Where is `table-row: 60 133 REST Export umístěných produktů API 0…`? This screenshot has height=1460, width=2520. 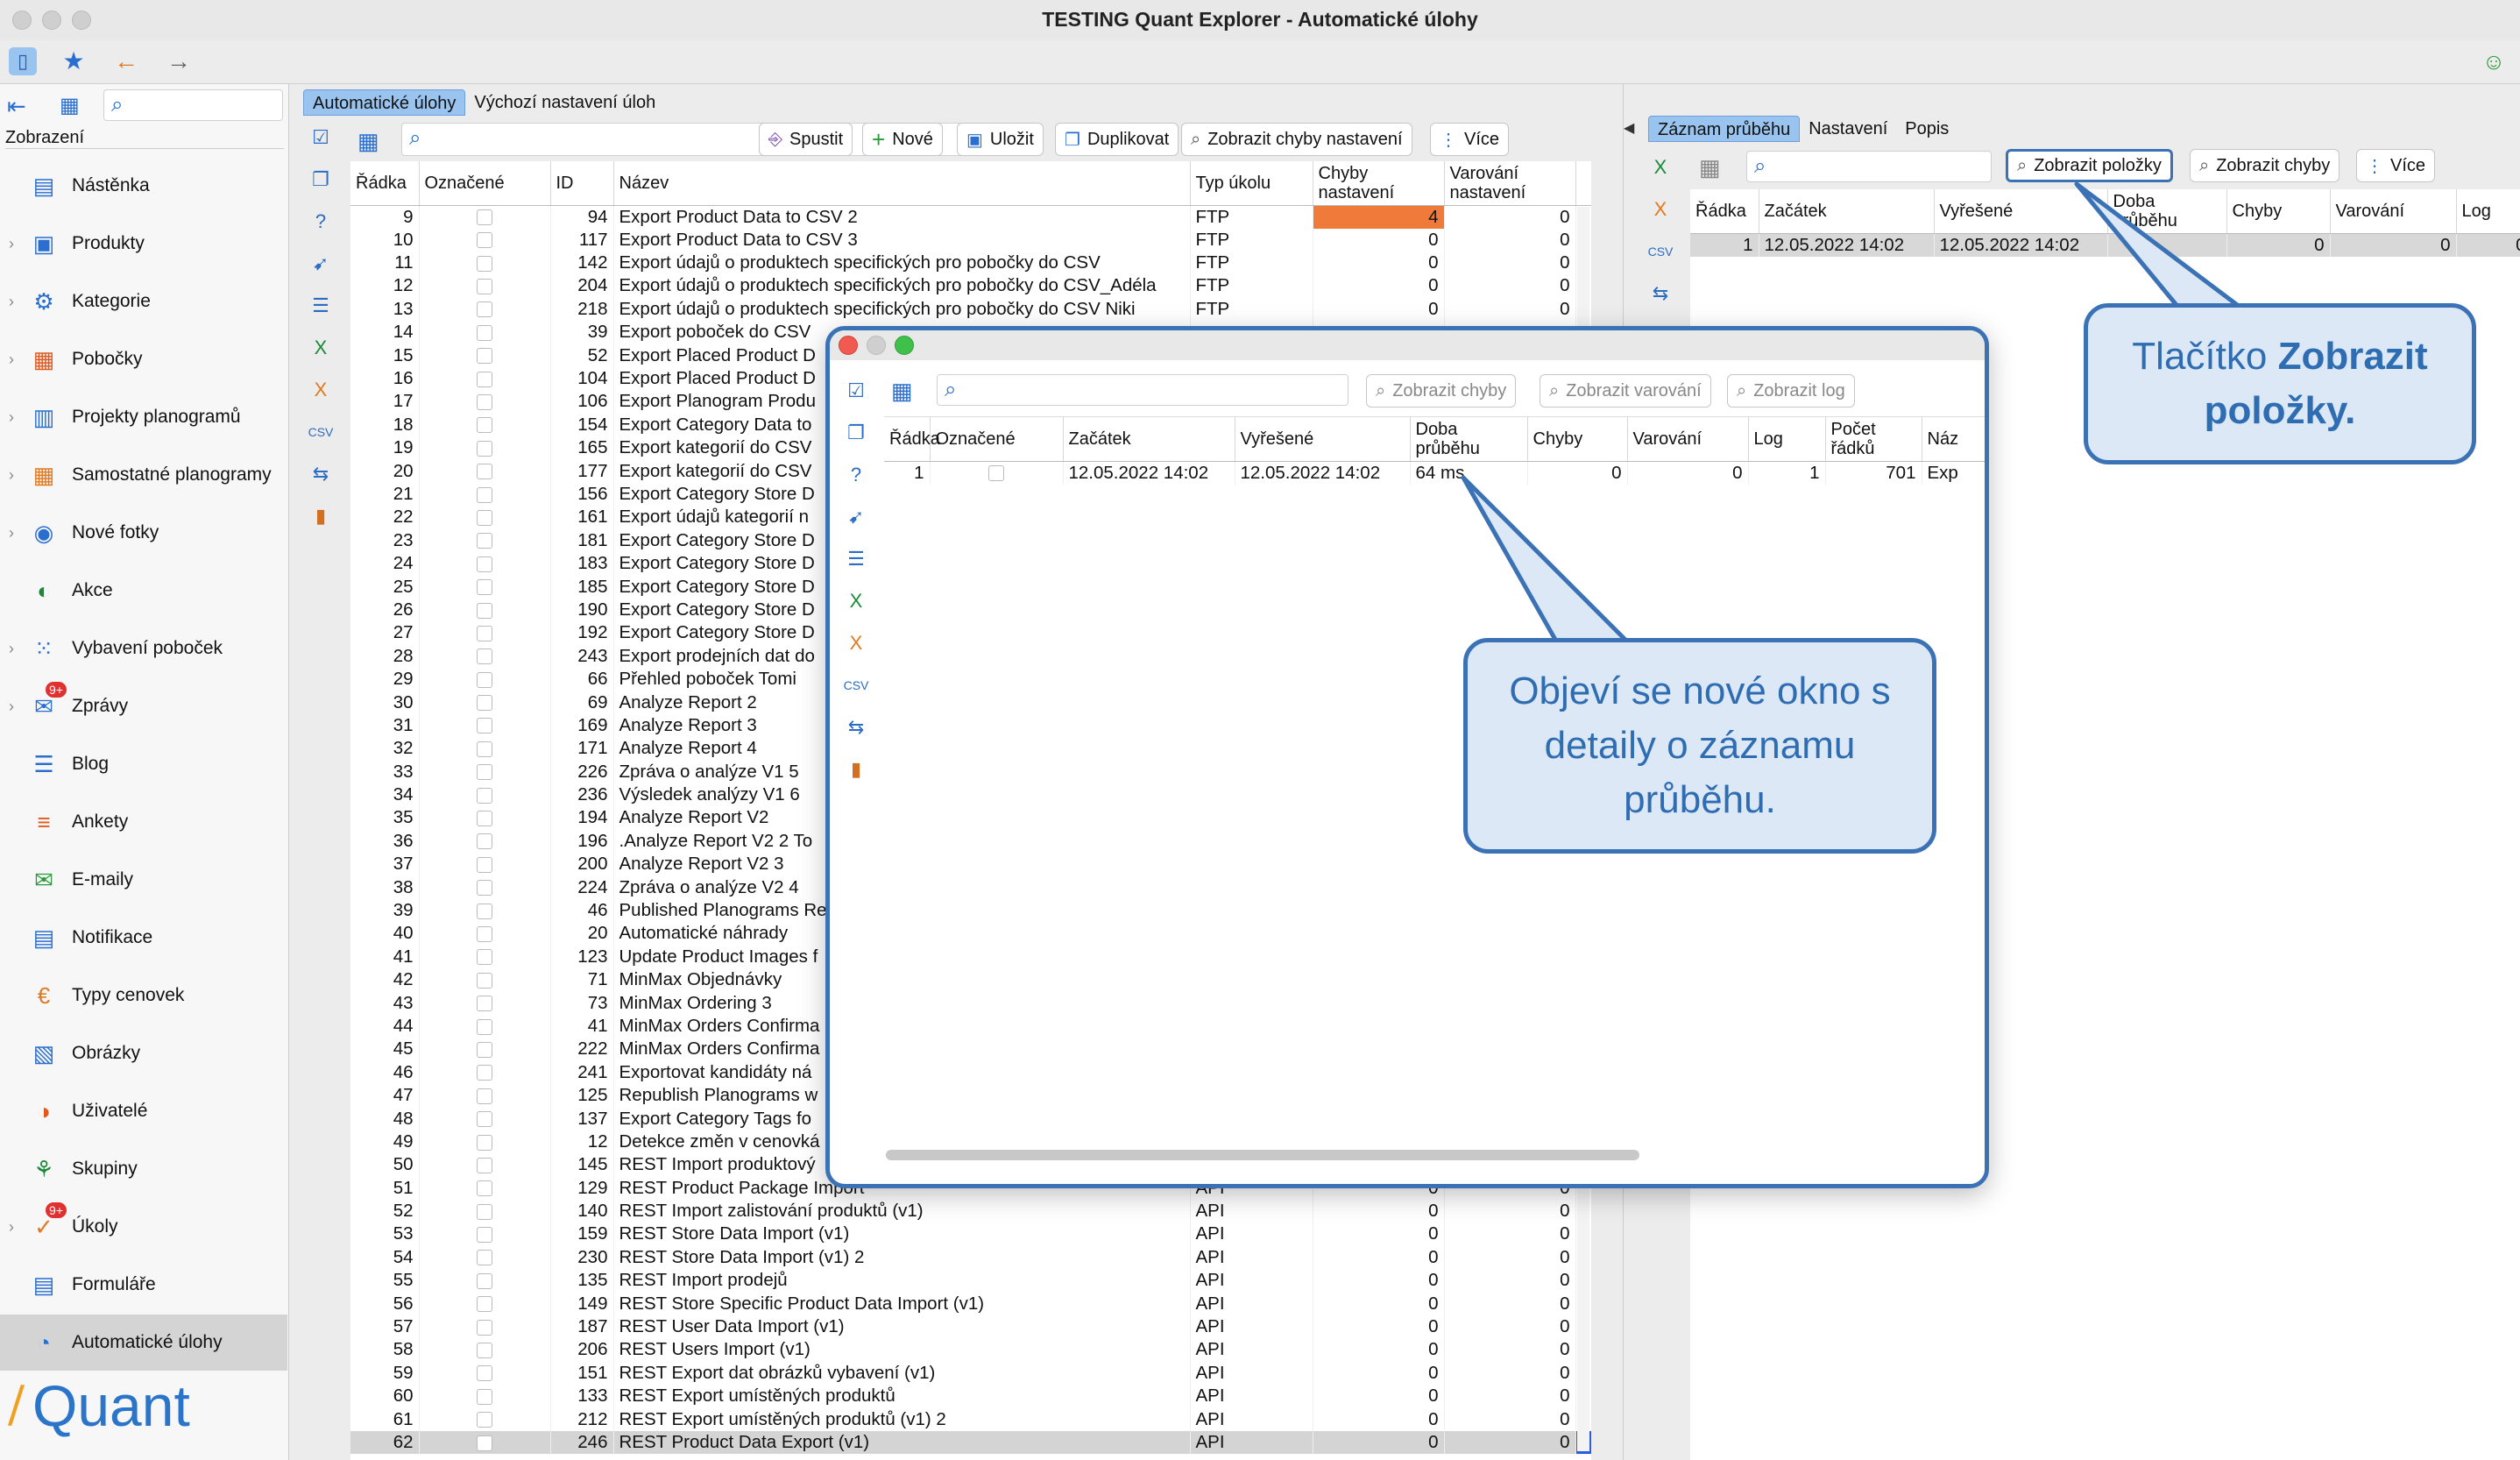 table-row: 60 133 REST Export umístěných produktů API 0… is located at coordinates (970, 1396).